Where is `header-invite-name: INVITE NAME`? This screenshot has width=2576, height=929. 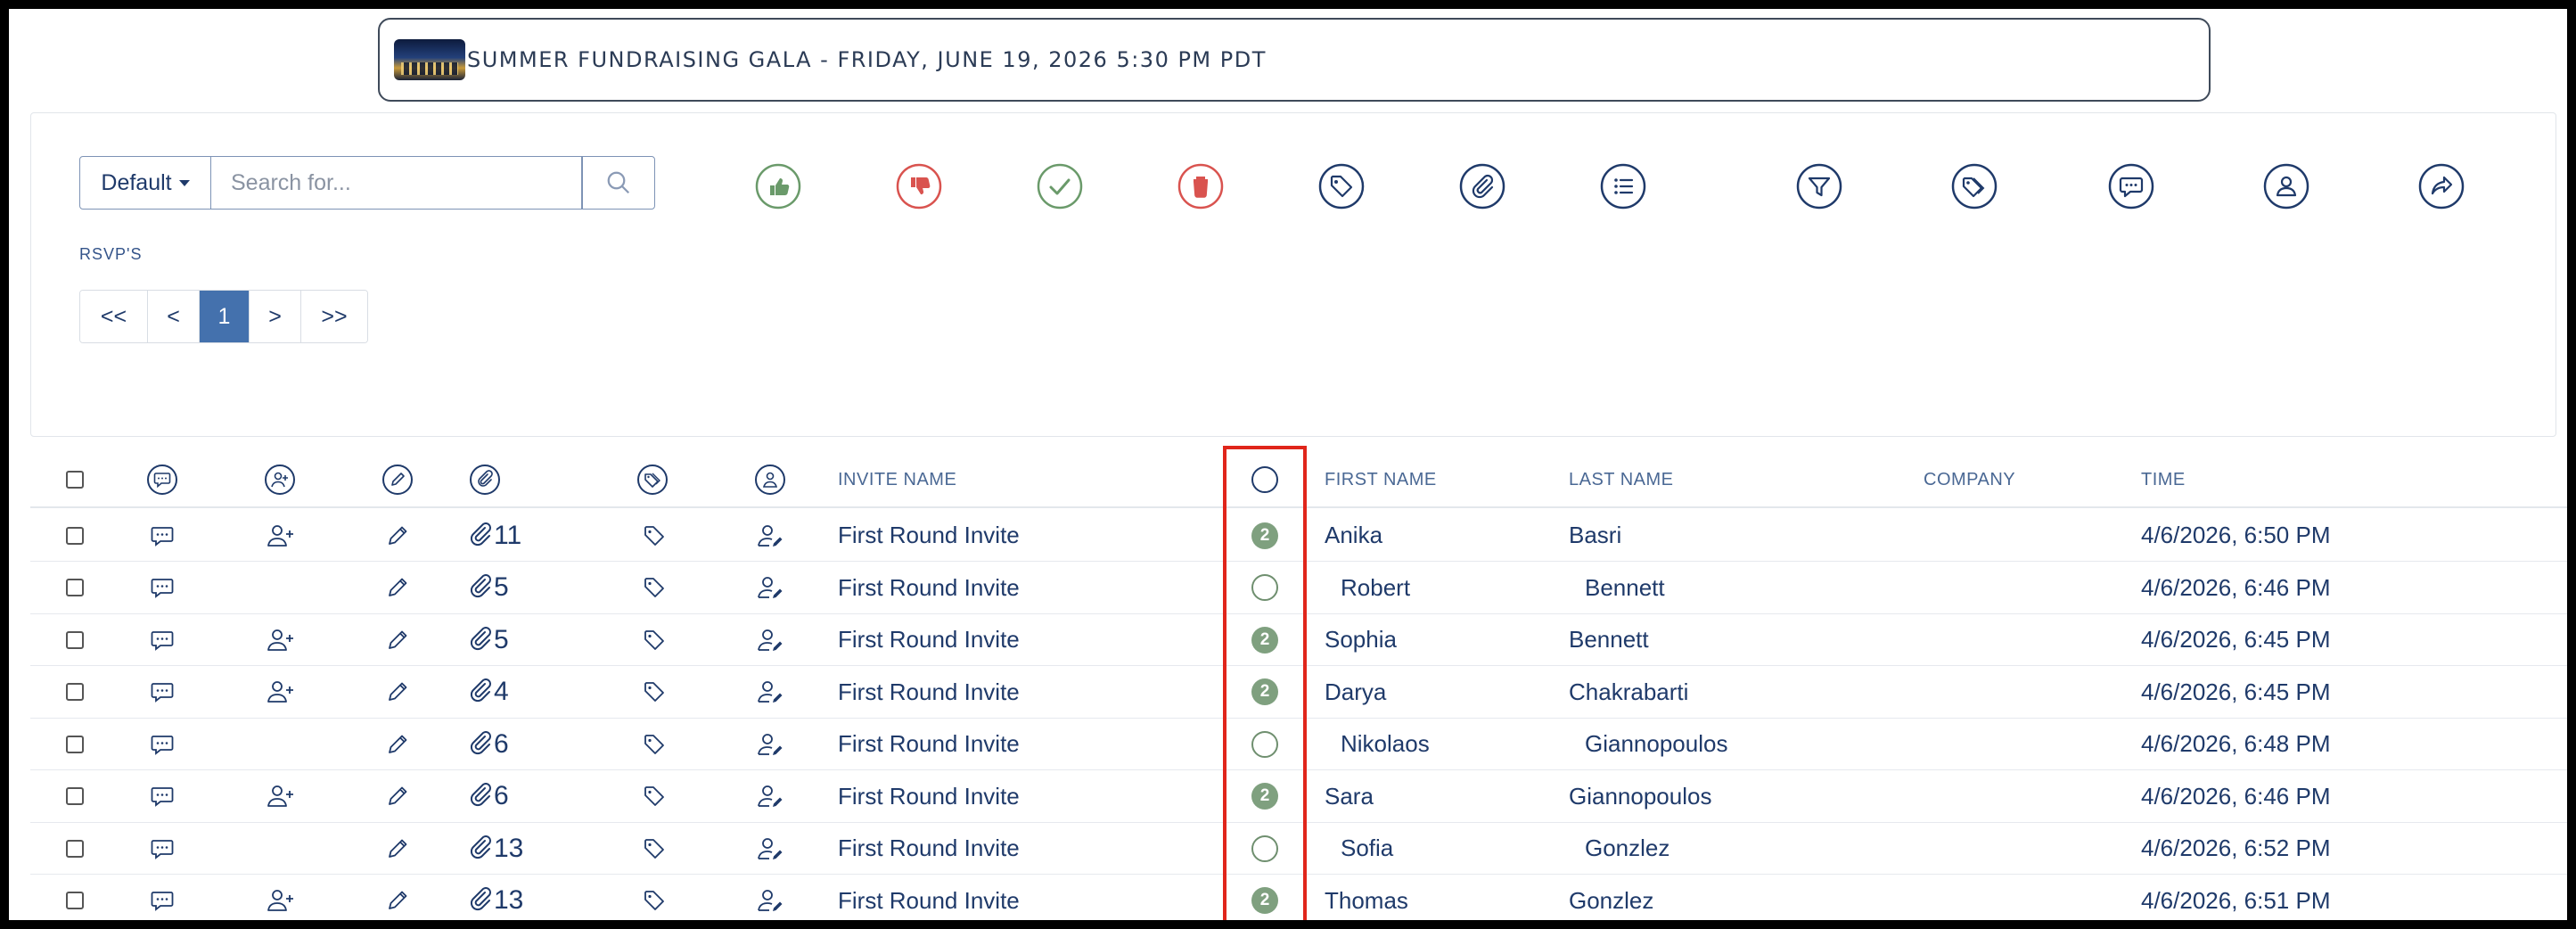
header-invite-name: INVITE NAME is located at coordinates (897, 479).